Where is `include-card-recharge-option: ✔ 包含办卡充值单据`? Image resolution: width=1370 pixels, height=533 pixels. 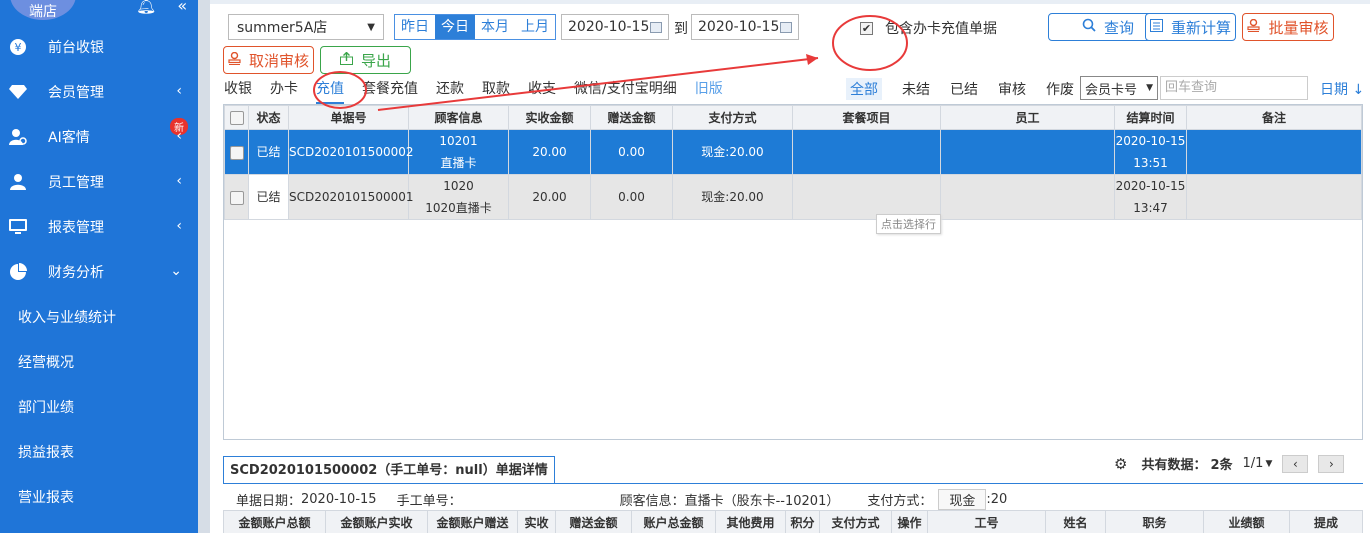 include-card-recharge-option: ✔ 包含办卡充值单据 is located at coordinates (928, 28).